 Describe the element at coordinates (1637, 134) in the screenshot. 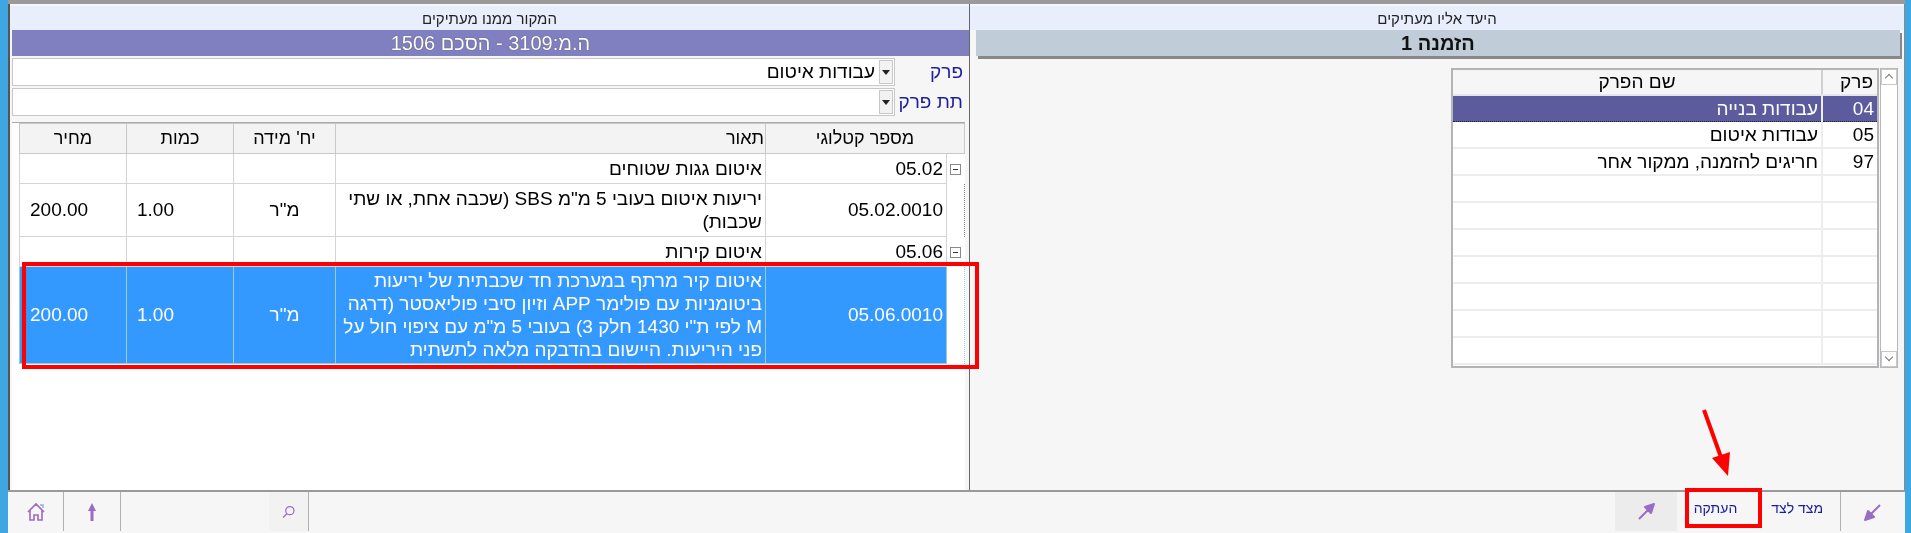

I see `table-cell: עבודות איטום` at that location.